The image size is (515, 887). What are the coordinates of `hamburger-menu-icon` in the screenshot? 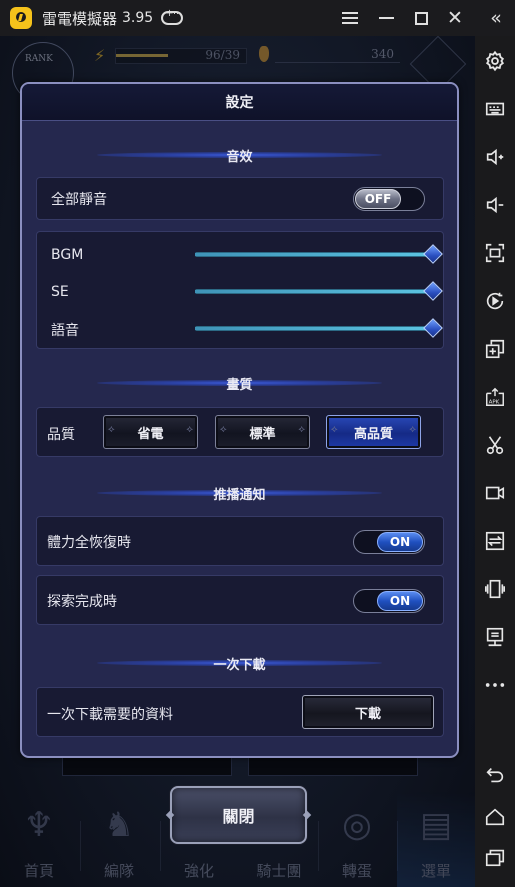 It's located at (350, 18).